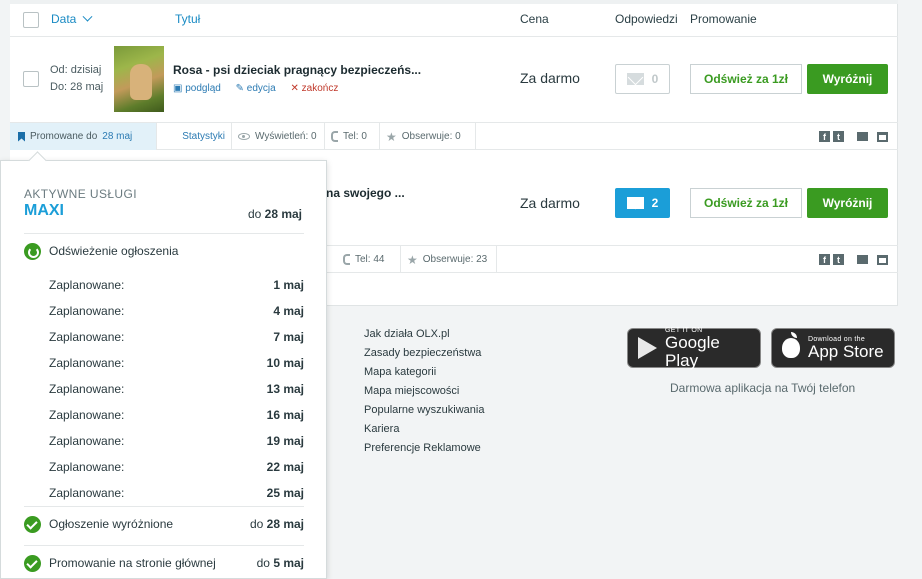 The height and width of the screenshot is (579, 922). I want to click on footer-link: Mapa miejscowości, so click(424, 391).